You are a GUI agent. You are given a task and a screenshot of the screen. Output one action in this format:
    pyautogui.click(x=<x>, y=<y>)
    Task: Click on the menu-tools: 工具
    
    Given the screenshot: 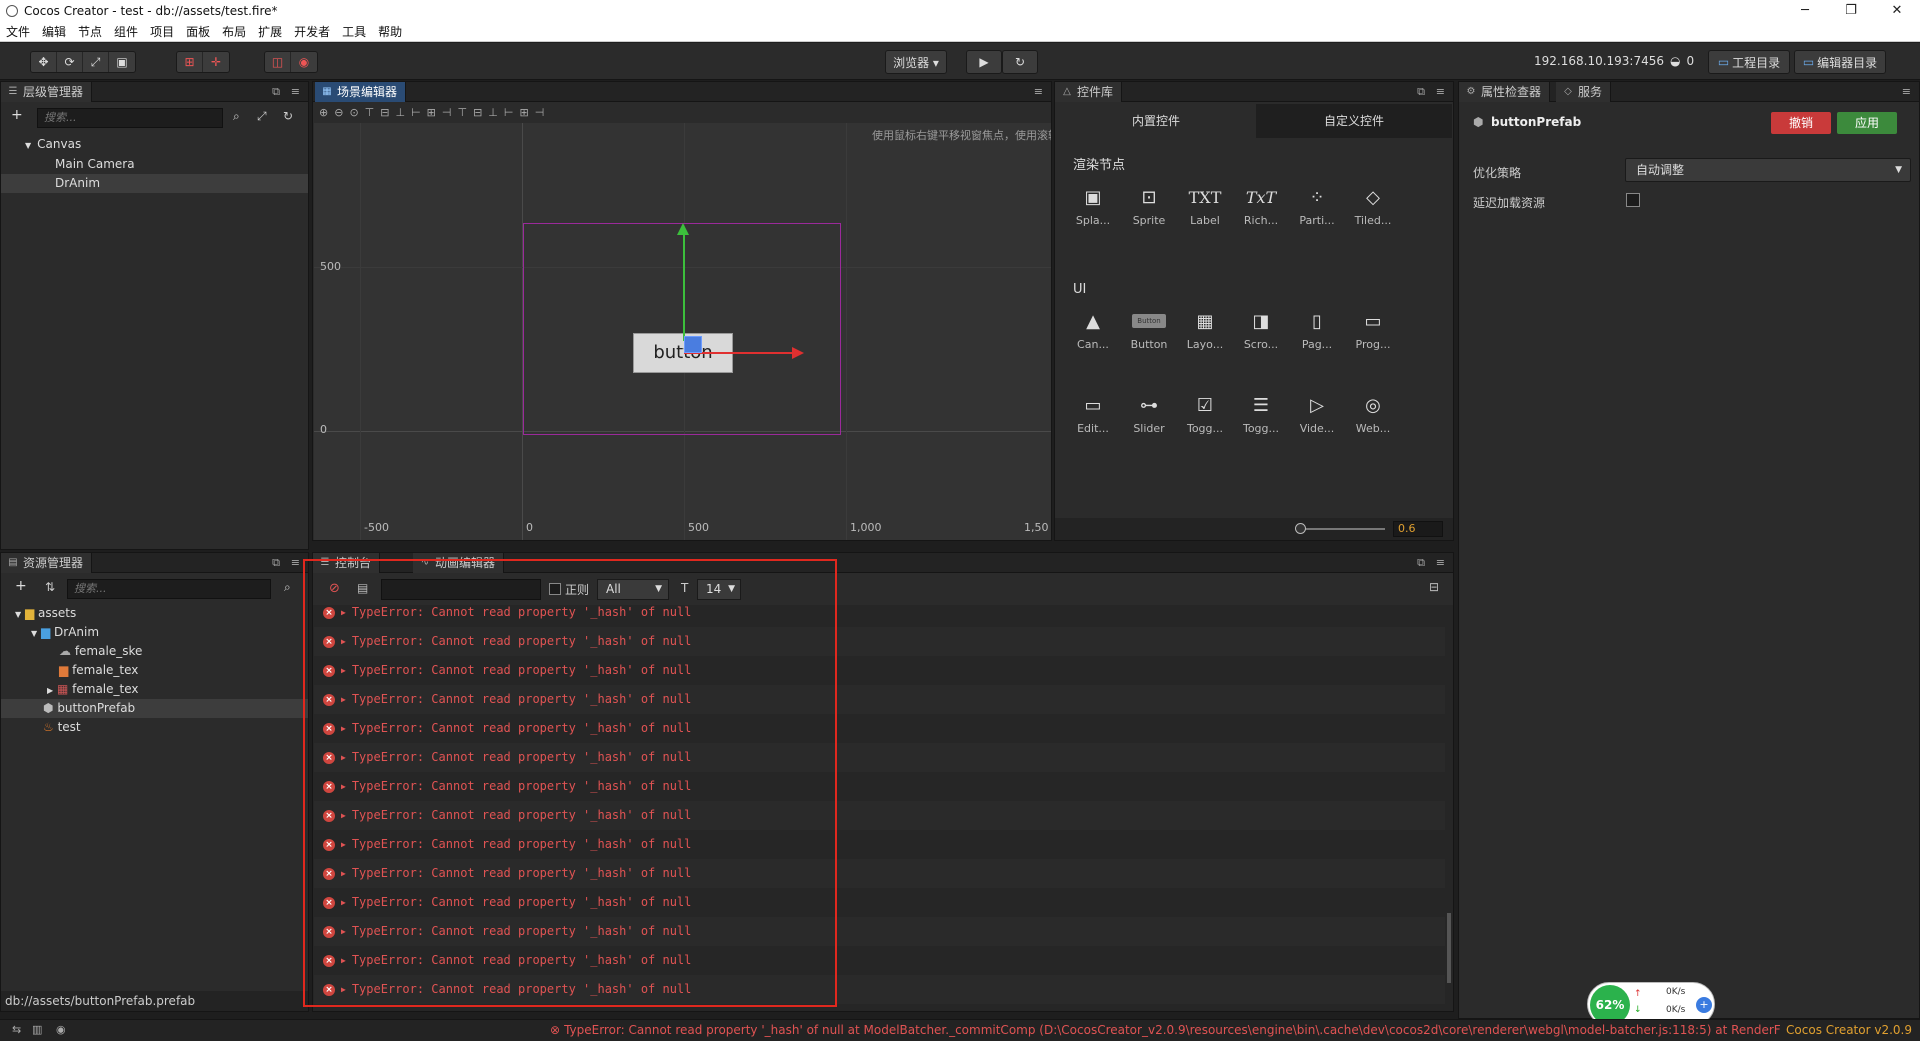 What is the action you would take?
    pyautogui.click(x=354, y=31)
    